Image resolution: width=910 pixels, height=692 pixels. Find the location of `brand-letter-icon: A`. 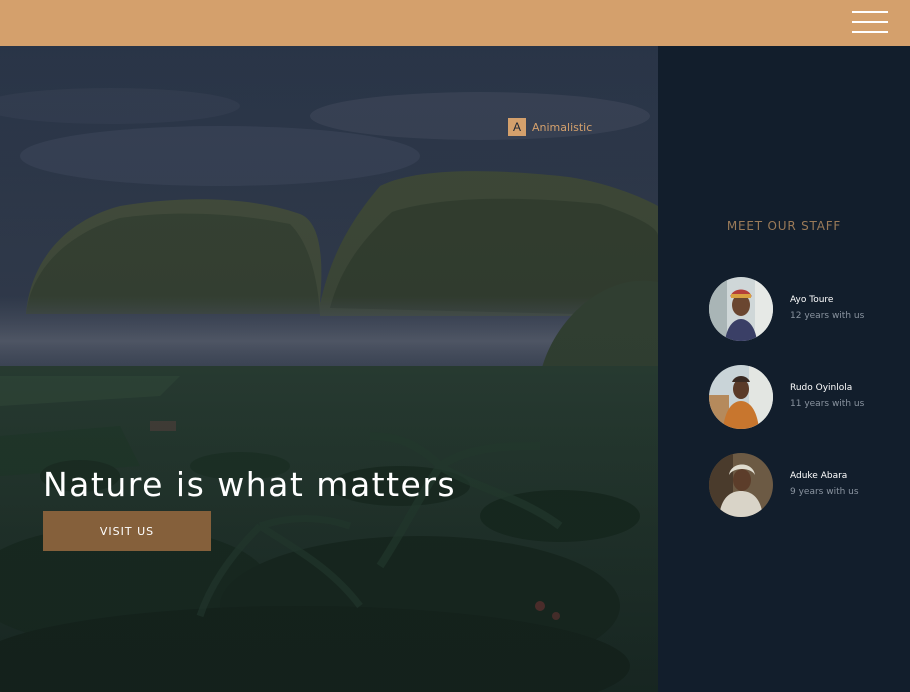

brand-letter-icon: A is located at coordinates (517, 127).